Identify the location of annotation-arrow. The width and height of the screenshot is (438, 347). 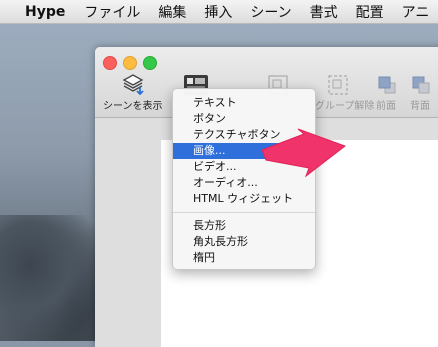
(304, 153).